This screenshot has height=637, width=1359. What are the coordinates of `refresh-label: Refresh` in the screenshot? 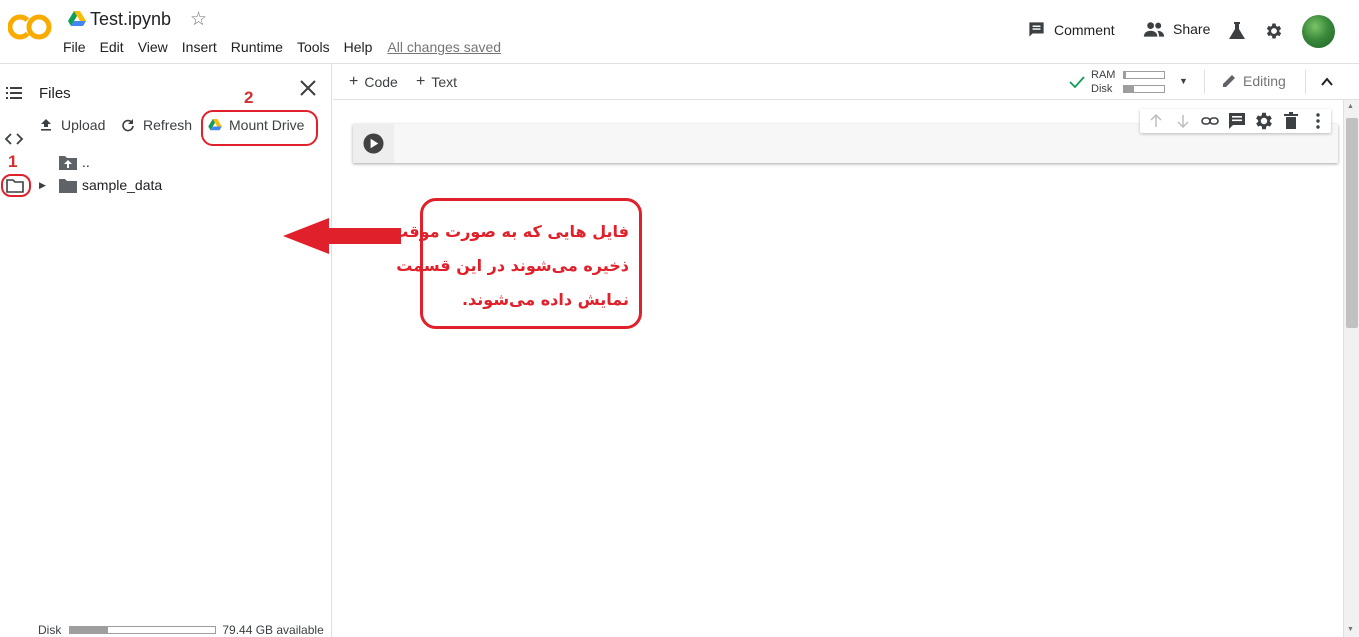 It's located at (168, 125).